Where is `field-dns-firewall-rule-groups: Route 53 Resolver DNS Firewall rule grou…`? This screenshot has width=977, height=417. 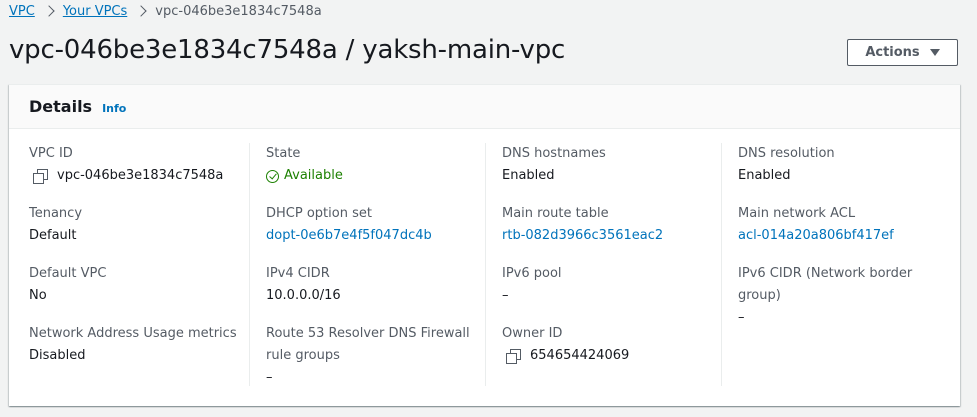
field-dns-firewall-rule-groups: Route 53 Resolver DNS Firewall rule grou… is located at coordinates (375, 354).